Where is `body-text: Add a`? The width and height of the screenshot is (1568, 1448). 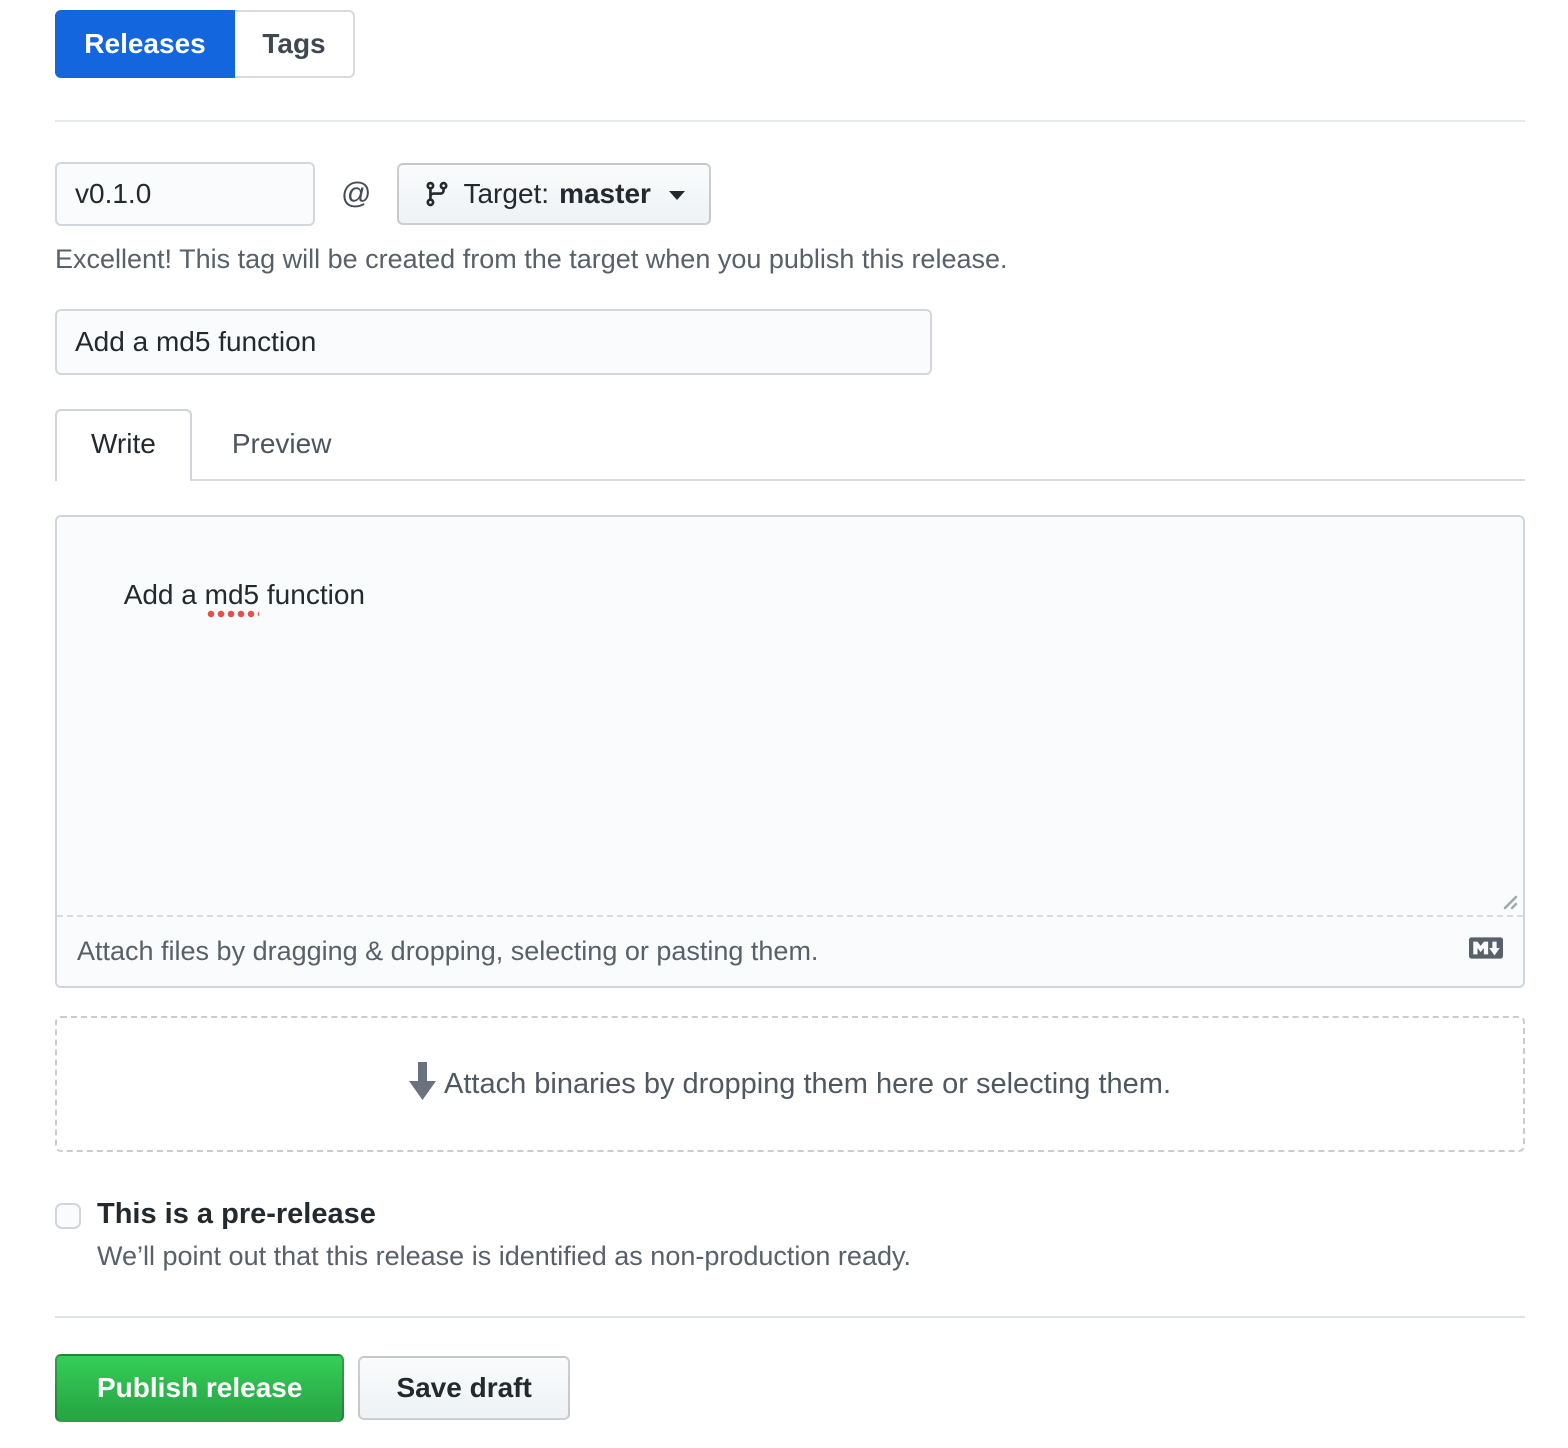
body-text: Add a is located at coordinates (164, 594).